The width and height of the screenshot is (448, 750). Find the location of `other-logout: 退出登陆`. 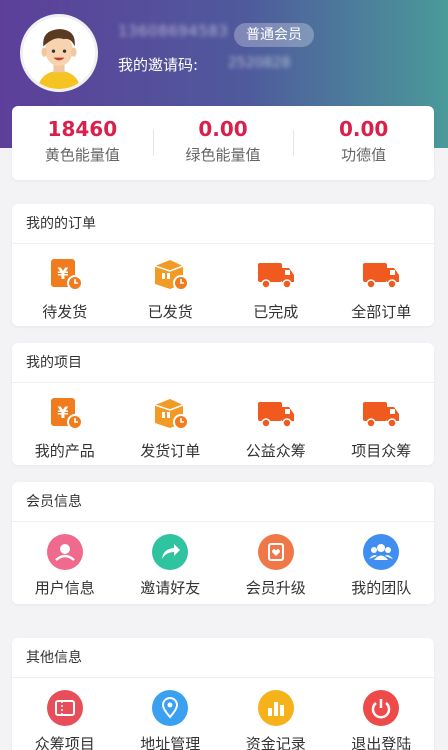

other-logout: 退出登陆 is located at coordinates (382, 719).